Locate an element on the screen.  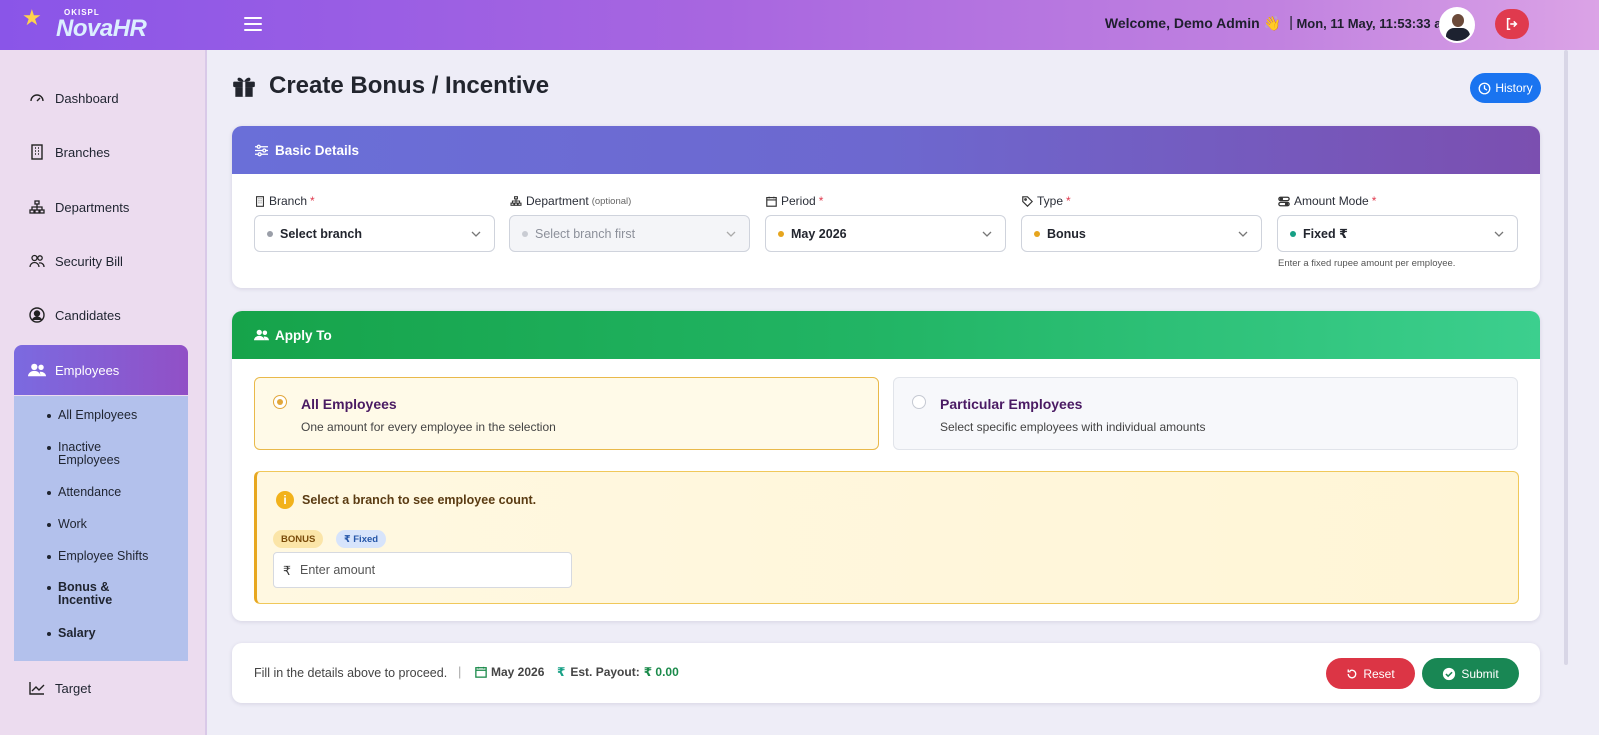
type-badge: BONUS is located at coordinates (298, 539).